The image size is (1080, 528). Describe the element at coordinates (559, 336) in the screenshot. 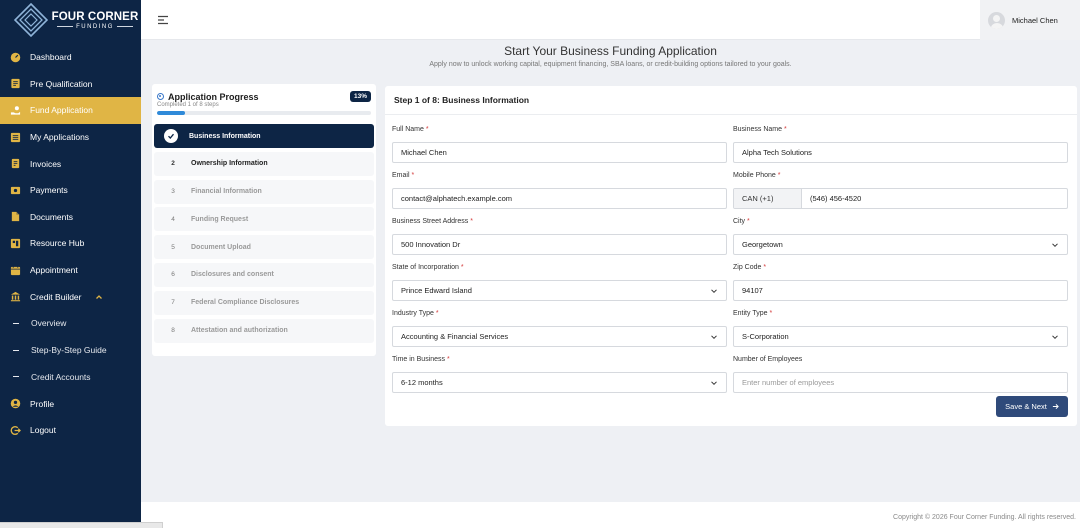

I see `industry-type-select: Accounting & Financial Services` at that location.